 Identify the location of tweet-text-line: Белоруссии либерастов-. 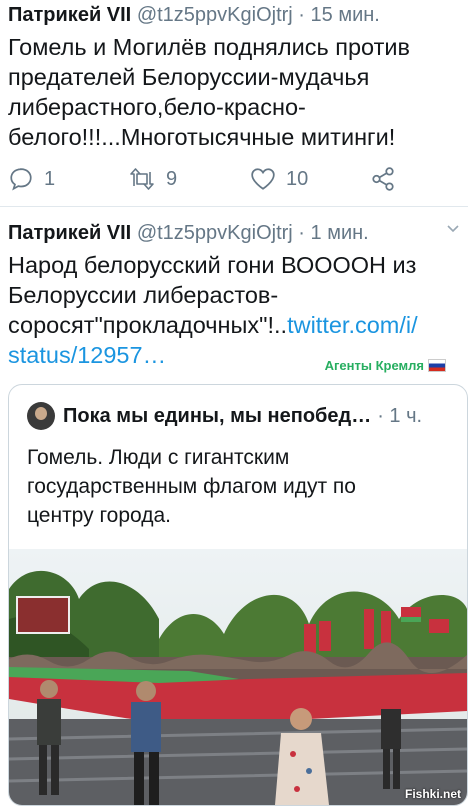
(143, 295).